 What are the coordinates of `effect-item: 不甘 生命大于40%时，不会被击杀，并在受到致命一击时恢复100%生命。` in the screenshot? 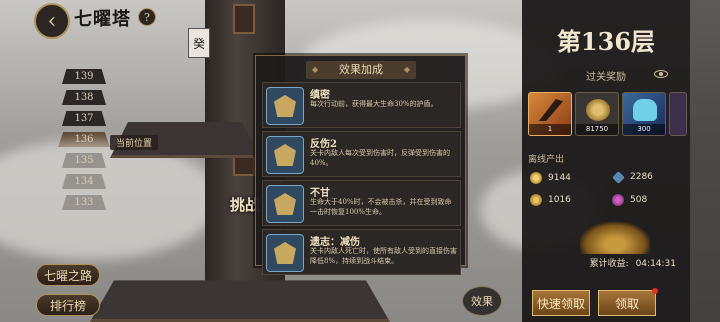 It's located at (361, 203).